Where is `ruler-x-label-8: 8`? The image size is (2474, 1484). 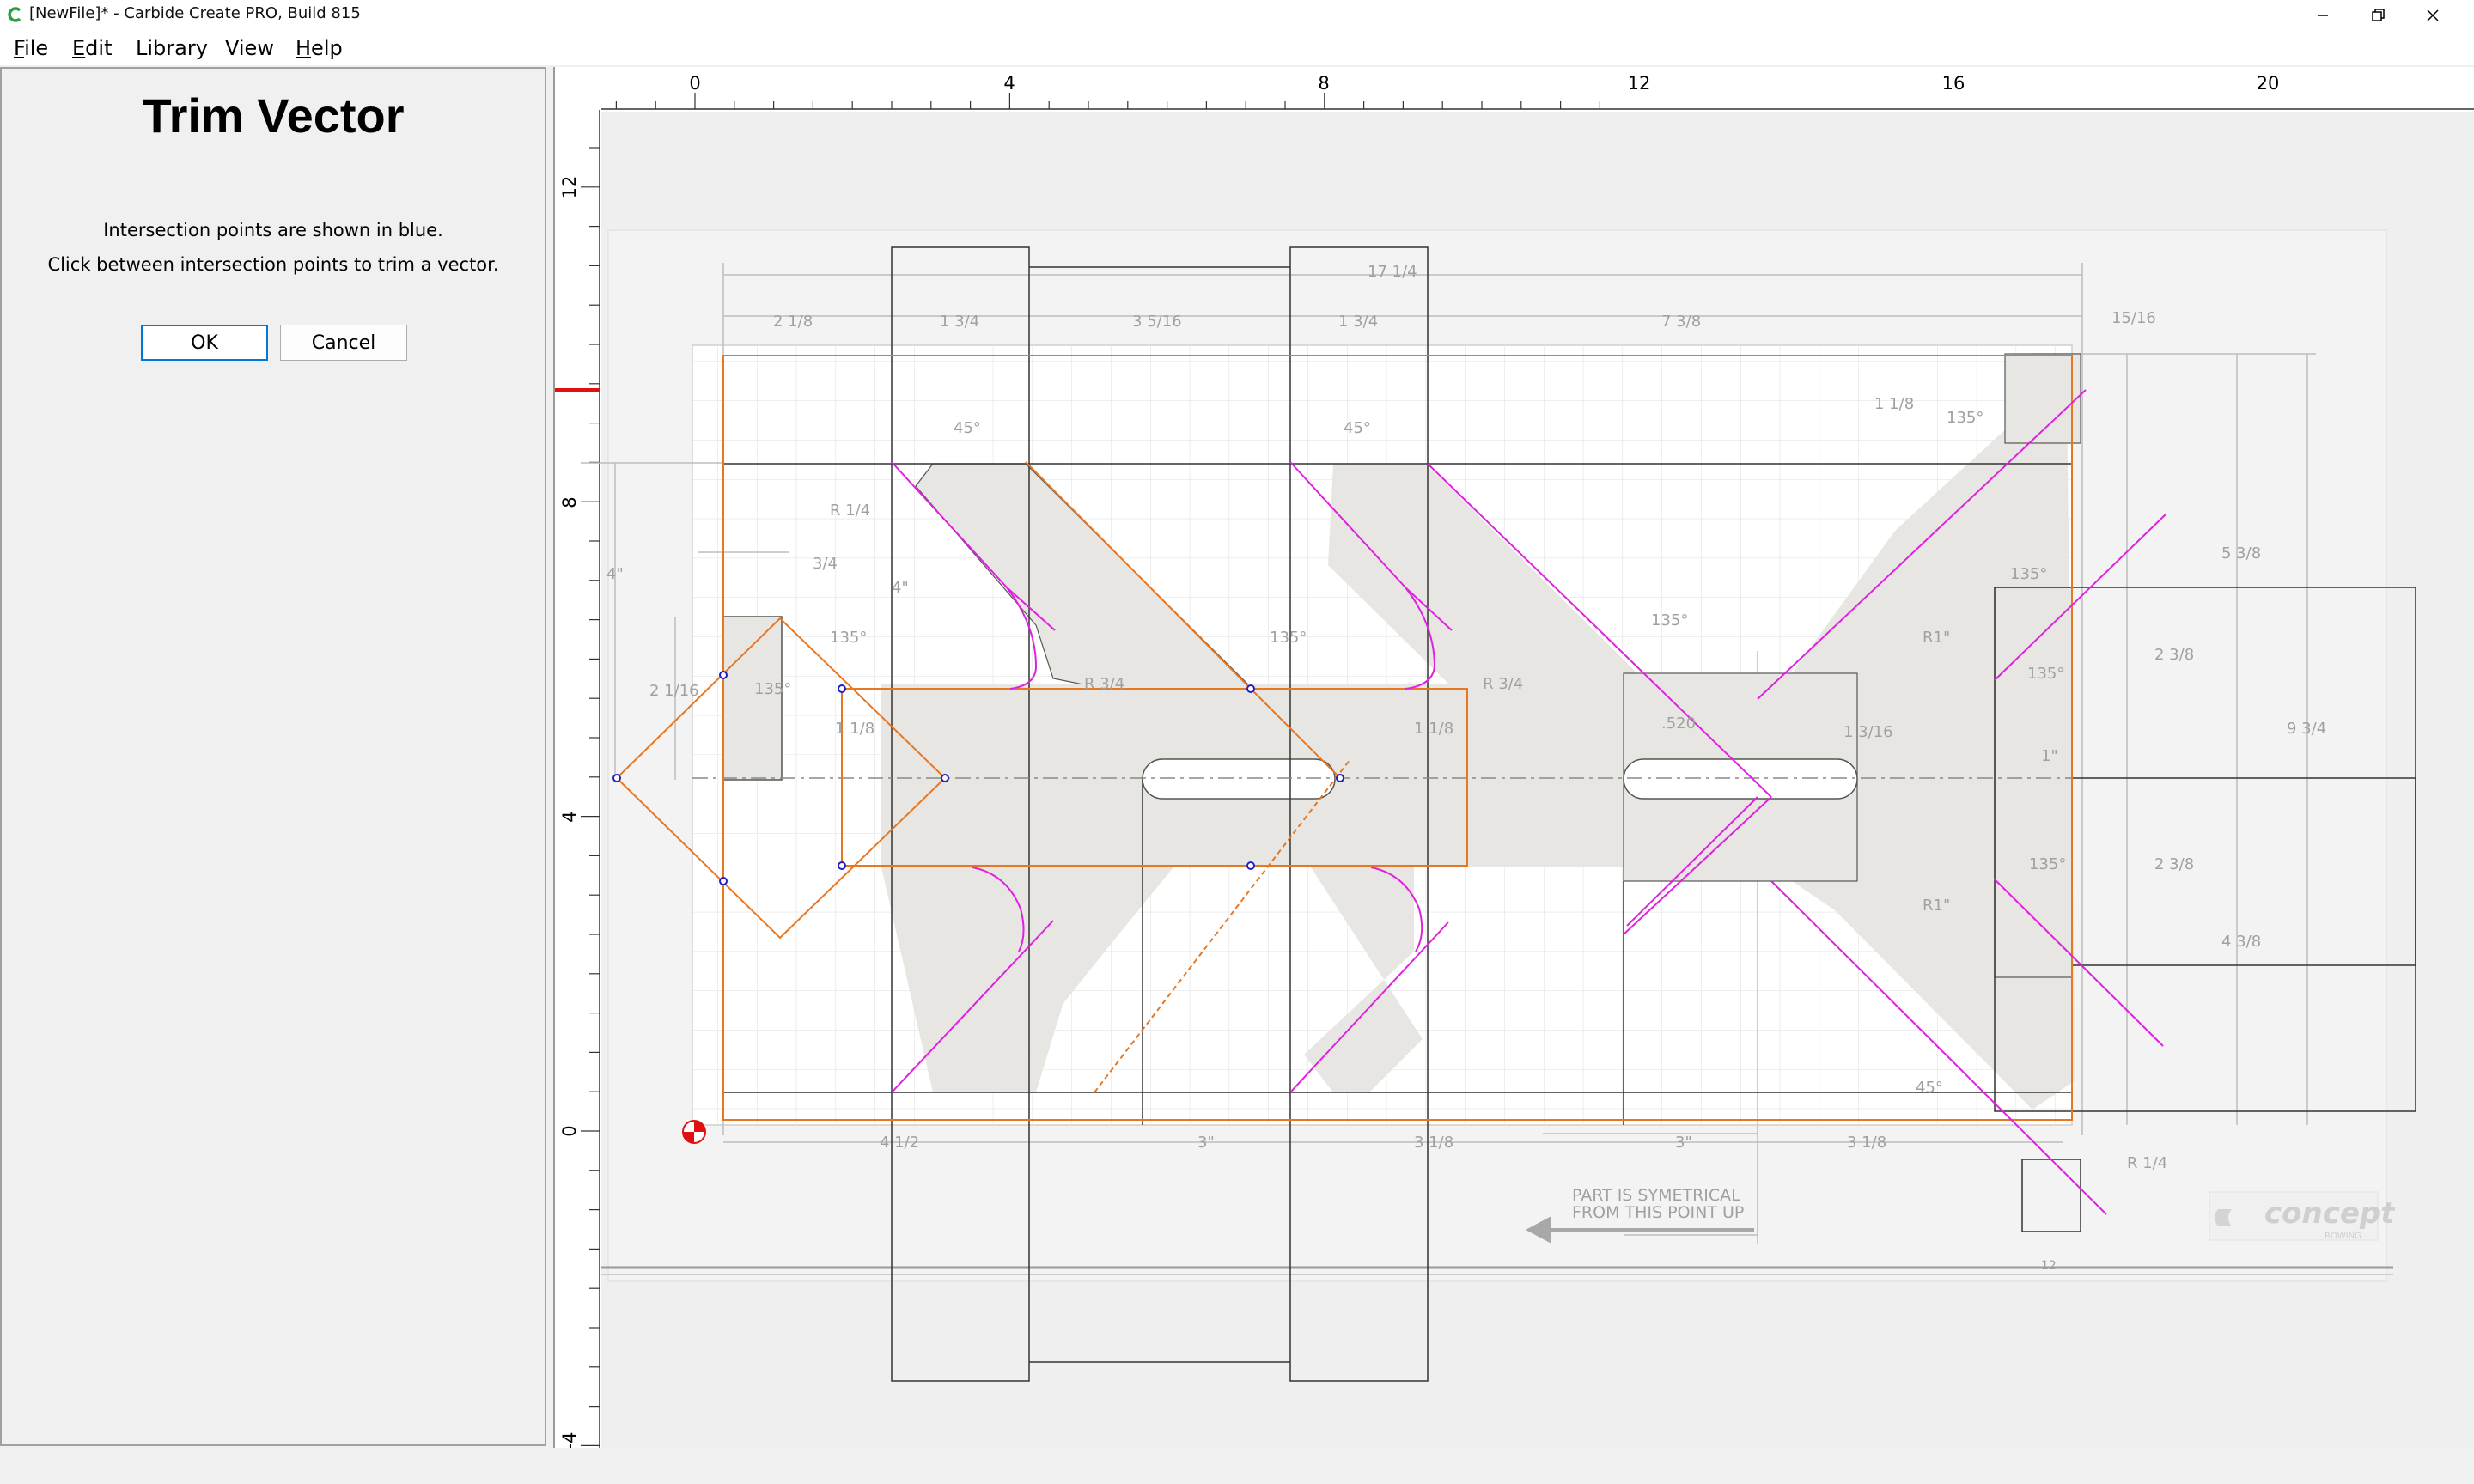 ruler-x-label-8: 8 is located at coordinates (1323, 83).